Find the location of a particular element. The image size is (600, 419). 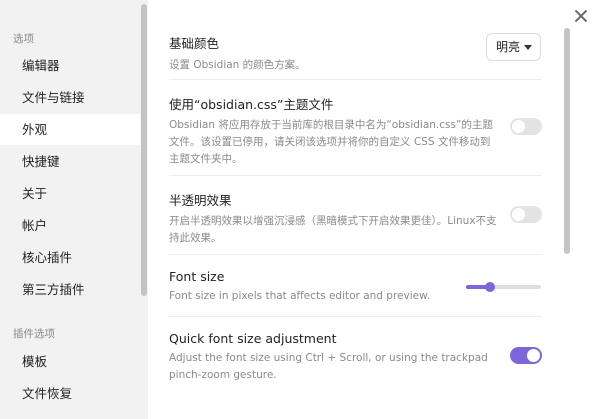

translucency-toggle is located at coordinates (526, 214).